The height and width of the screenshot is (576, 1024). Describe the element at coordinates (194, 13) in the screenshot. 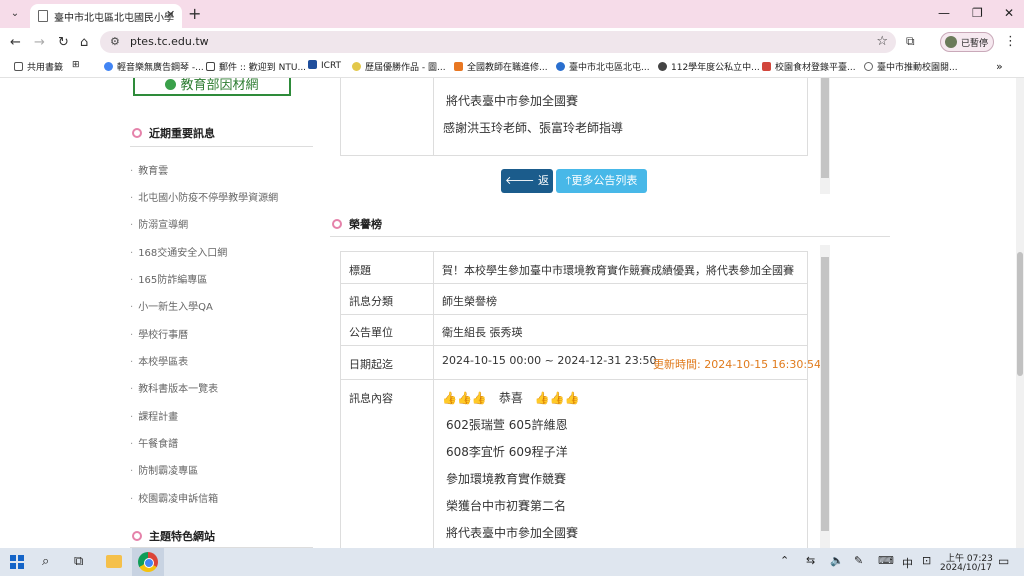

I see `new-tab-icon: +` at that location.